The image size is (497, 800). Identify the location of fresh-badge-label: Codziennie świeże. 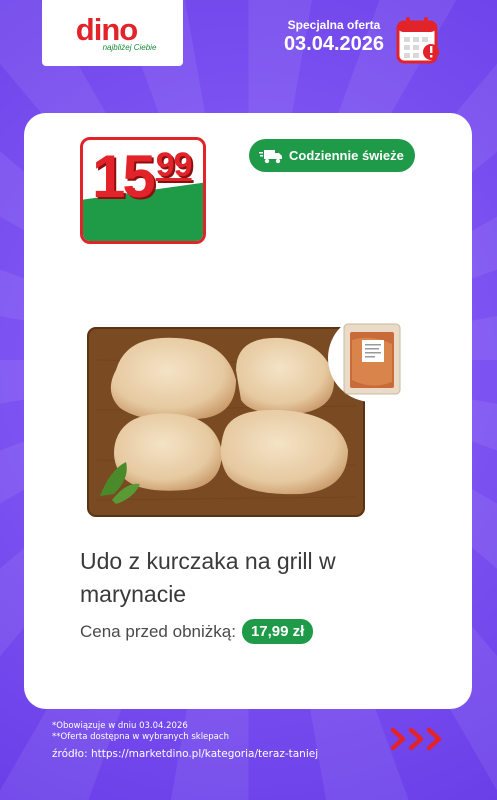
(346, 155).